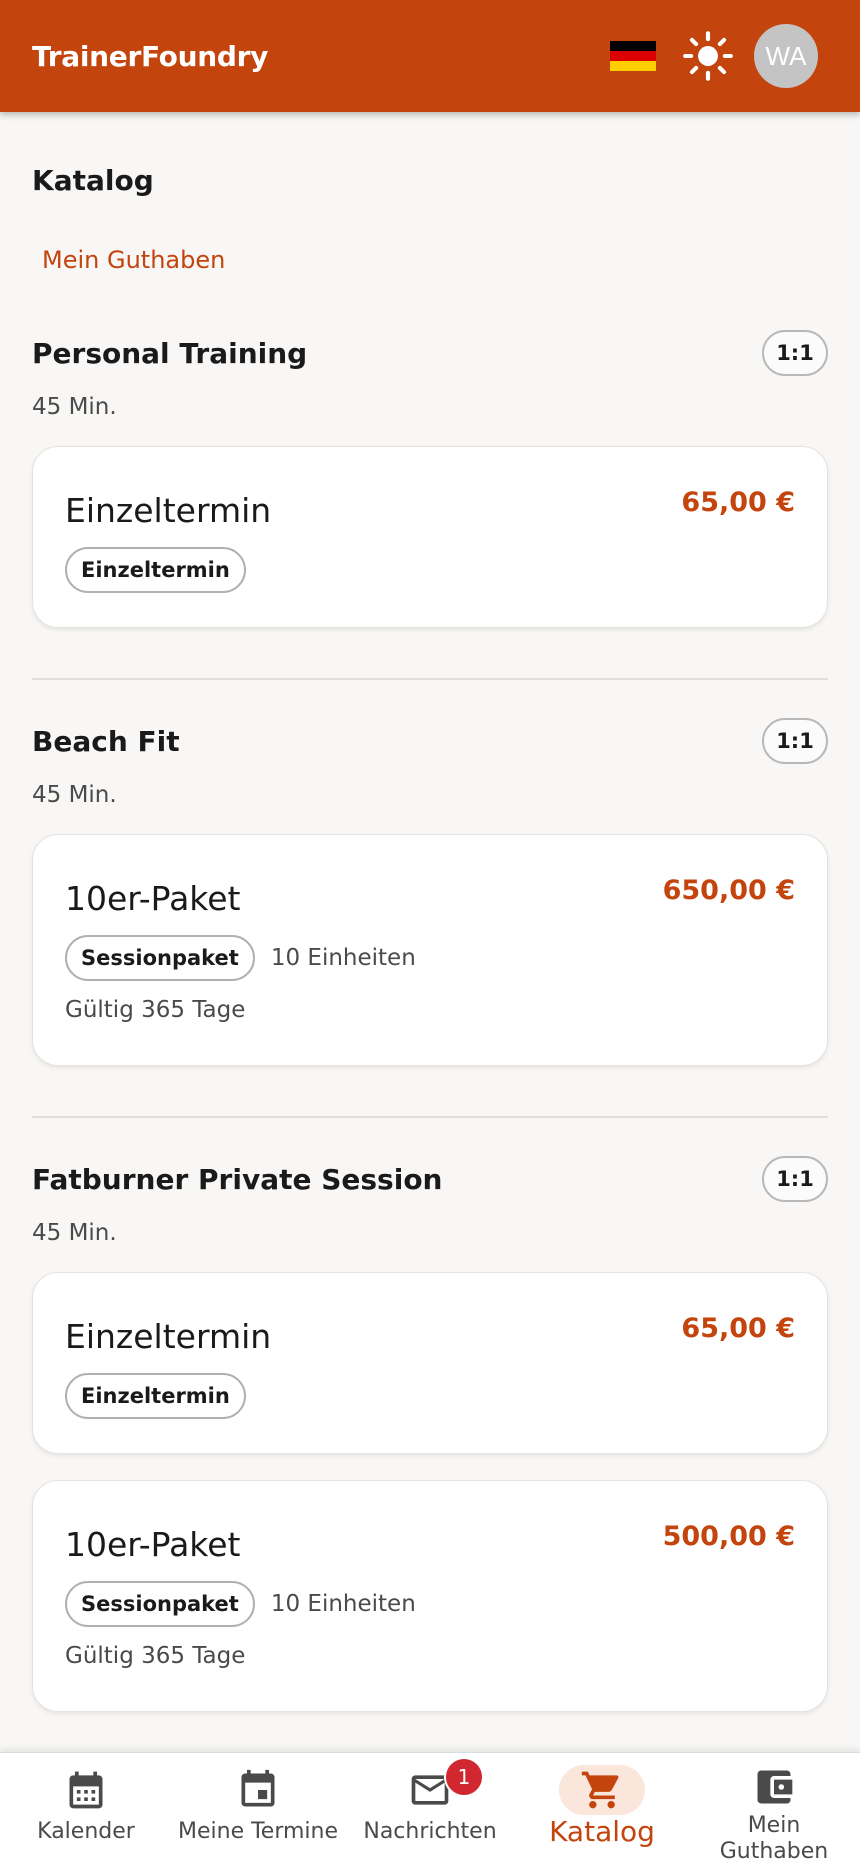 This screenshot has width=860, height=1864. What do you see at coordinates (633, 56) in the screenshot?
I see `german-flag-icon` at bounding box center [633, 56].